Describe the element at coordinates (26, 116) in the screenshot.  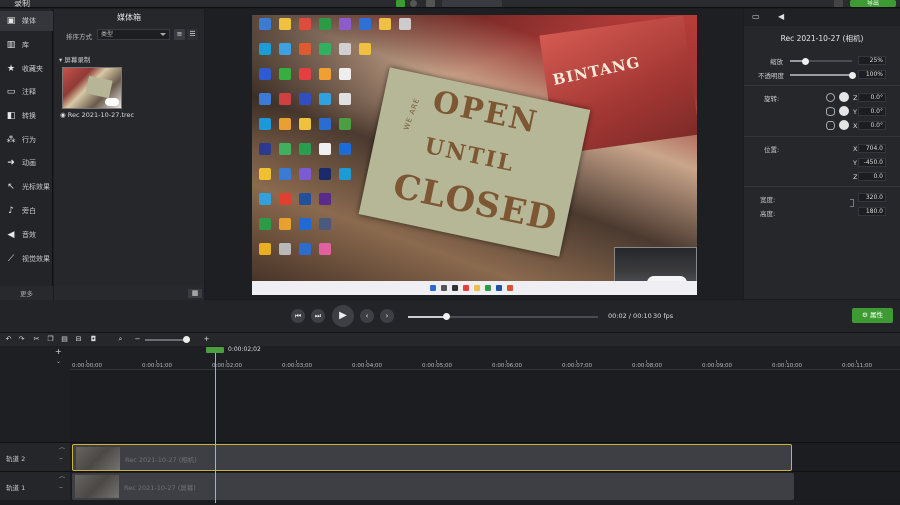
I see `sidebar-item-transitions: ◧ 转换` at that location.